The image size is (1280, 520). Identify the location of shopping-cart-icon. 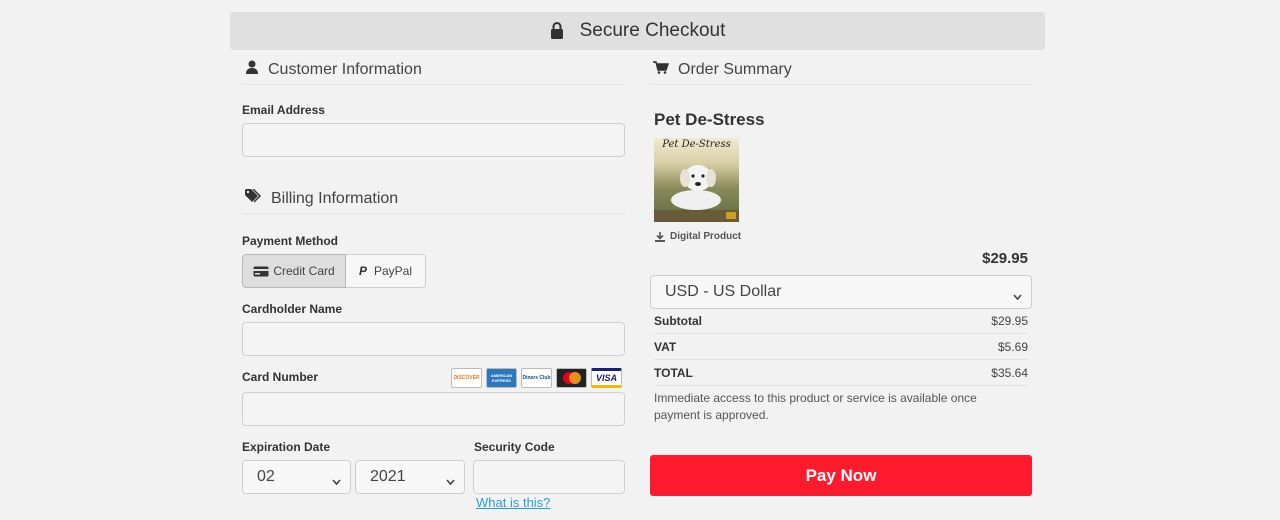
(661, 69).